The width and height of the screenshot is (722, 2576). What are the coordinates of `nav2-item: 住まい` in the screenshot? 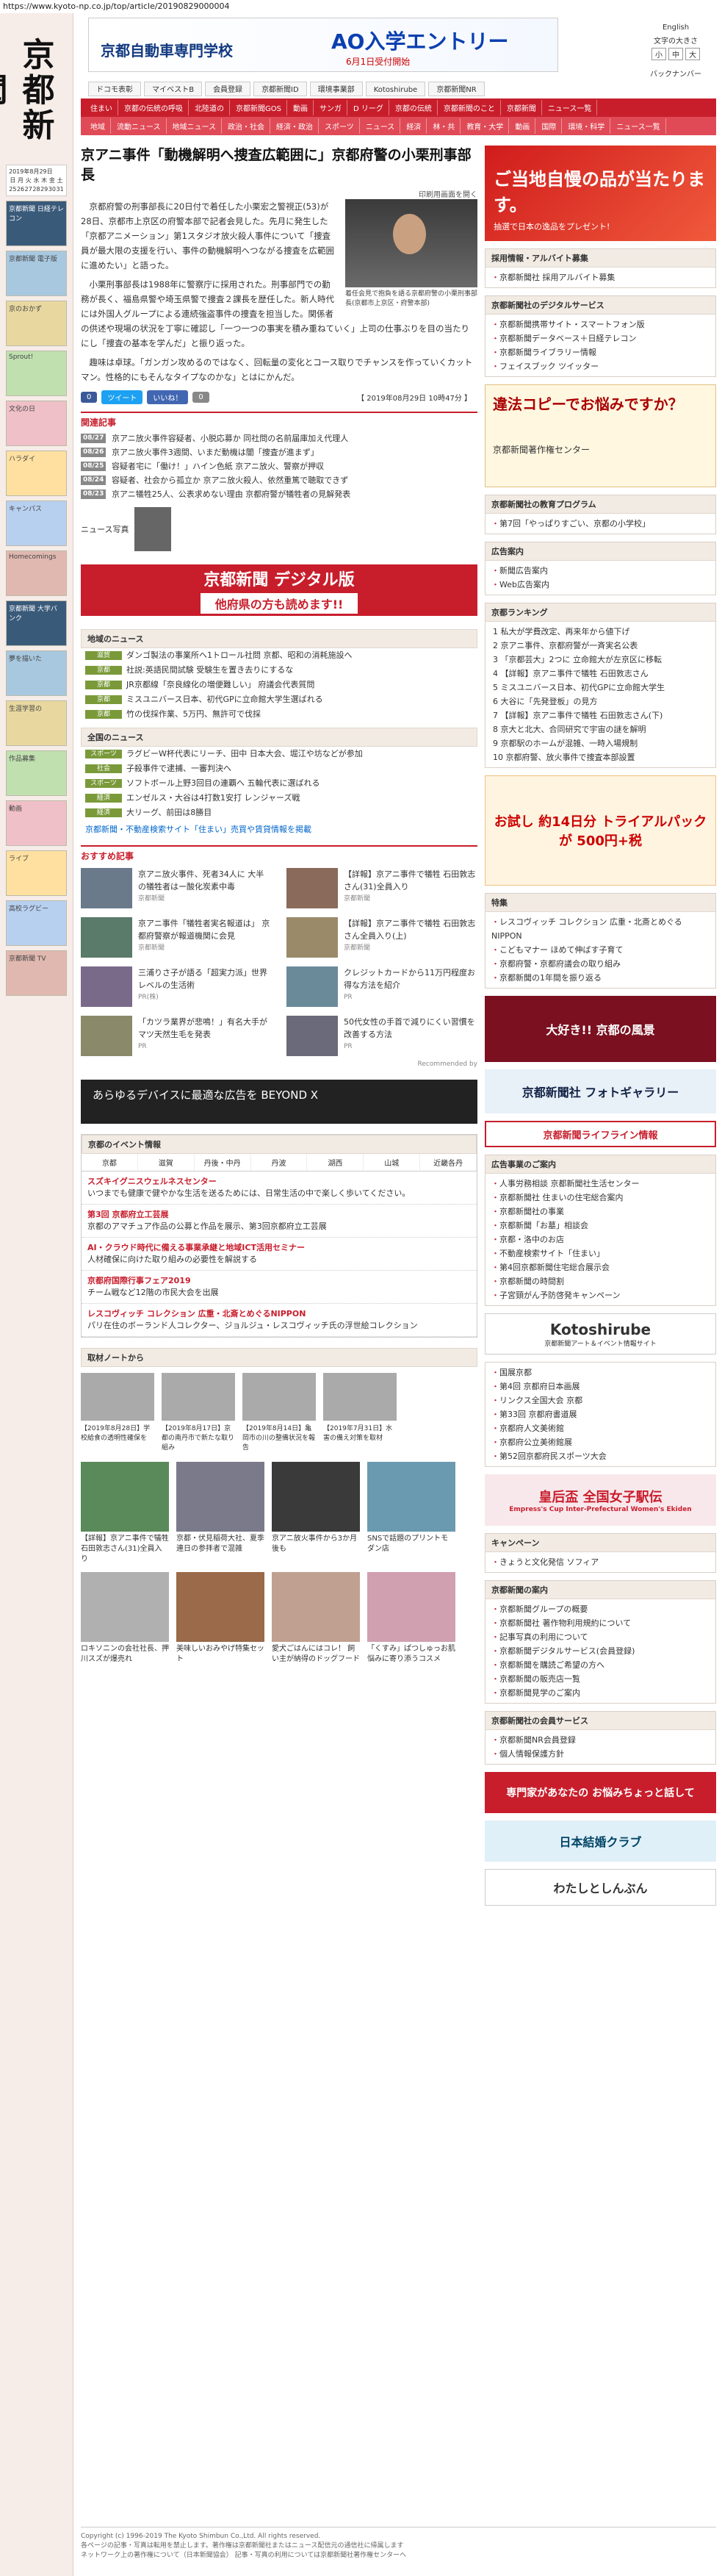 It's located at (101, 107).